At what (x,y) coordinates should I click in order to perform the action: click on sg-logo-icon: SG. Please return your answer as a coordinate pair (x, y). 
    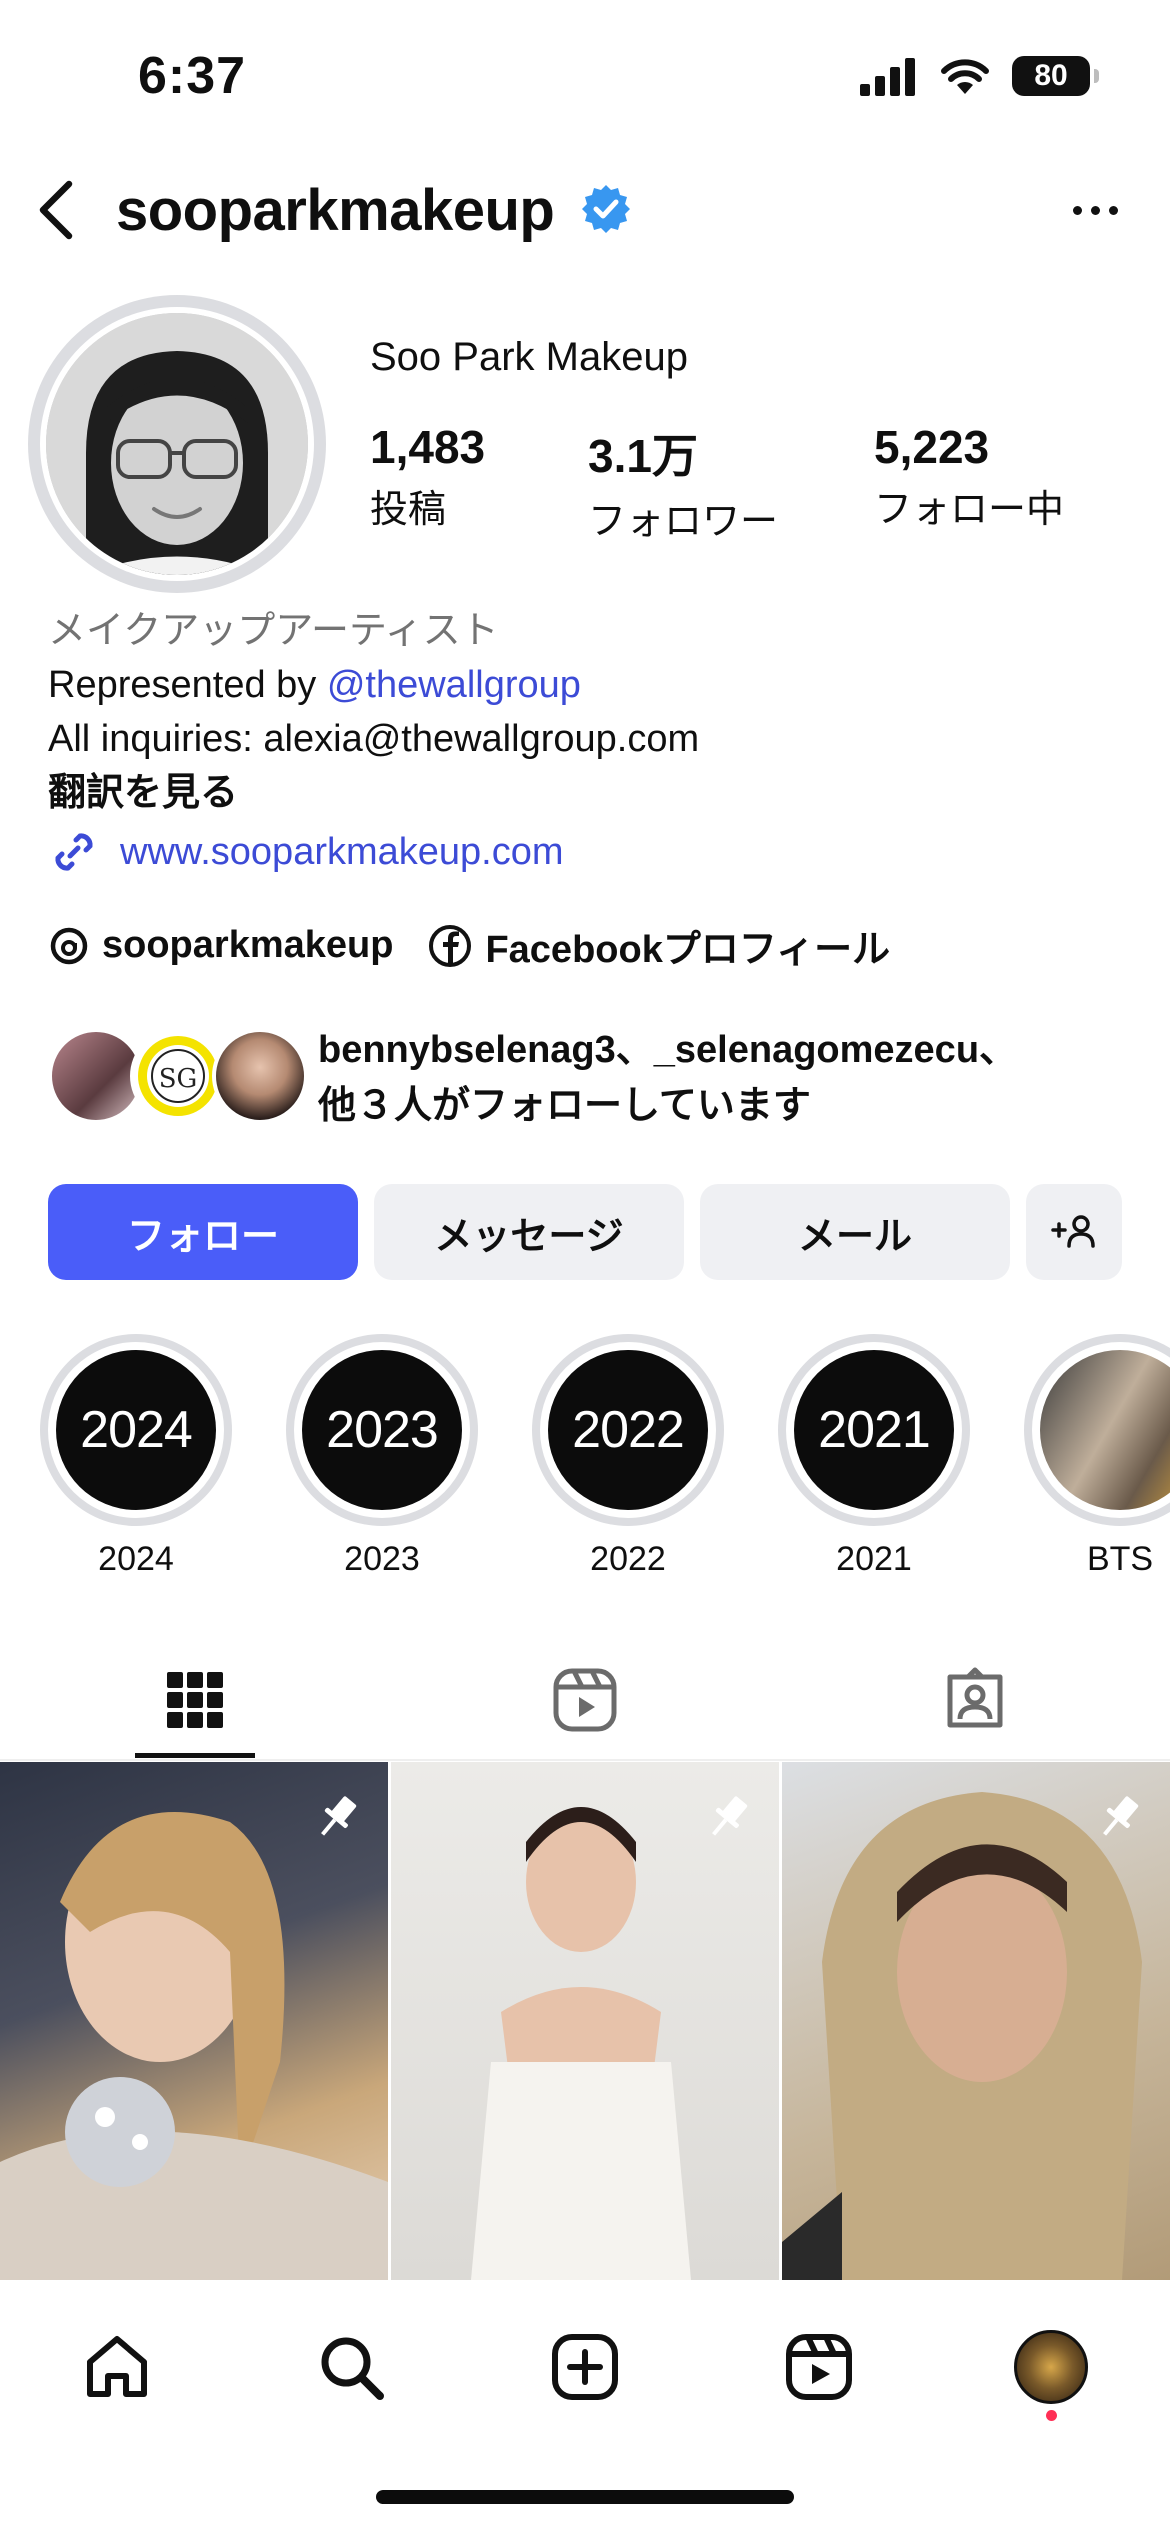
    Looking at the image, I should click on (178, 1076).